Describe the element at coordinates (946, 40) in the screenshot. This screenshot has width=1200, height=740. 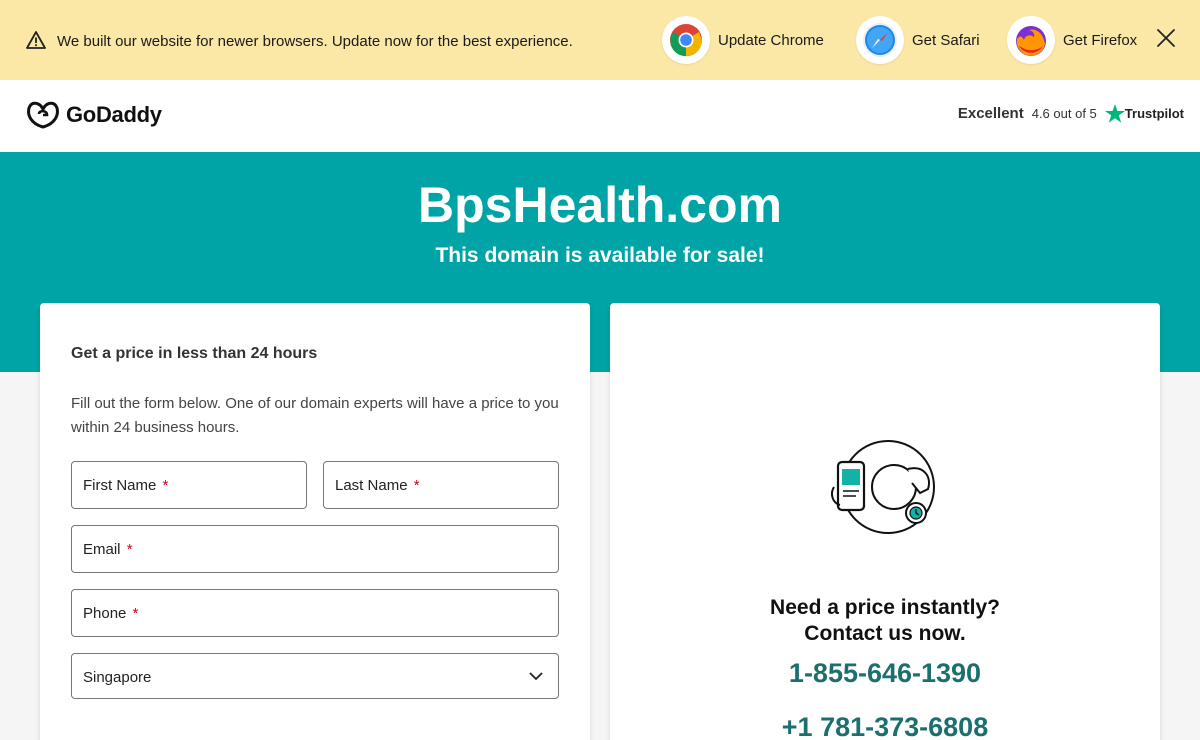
I see `safari-label: Get Safari` at that location.